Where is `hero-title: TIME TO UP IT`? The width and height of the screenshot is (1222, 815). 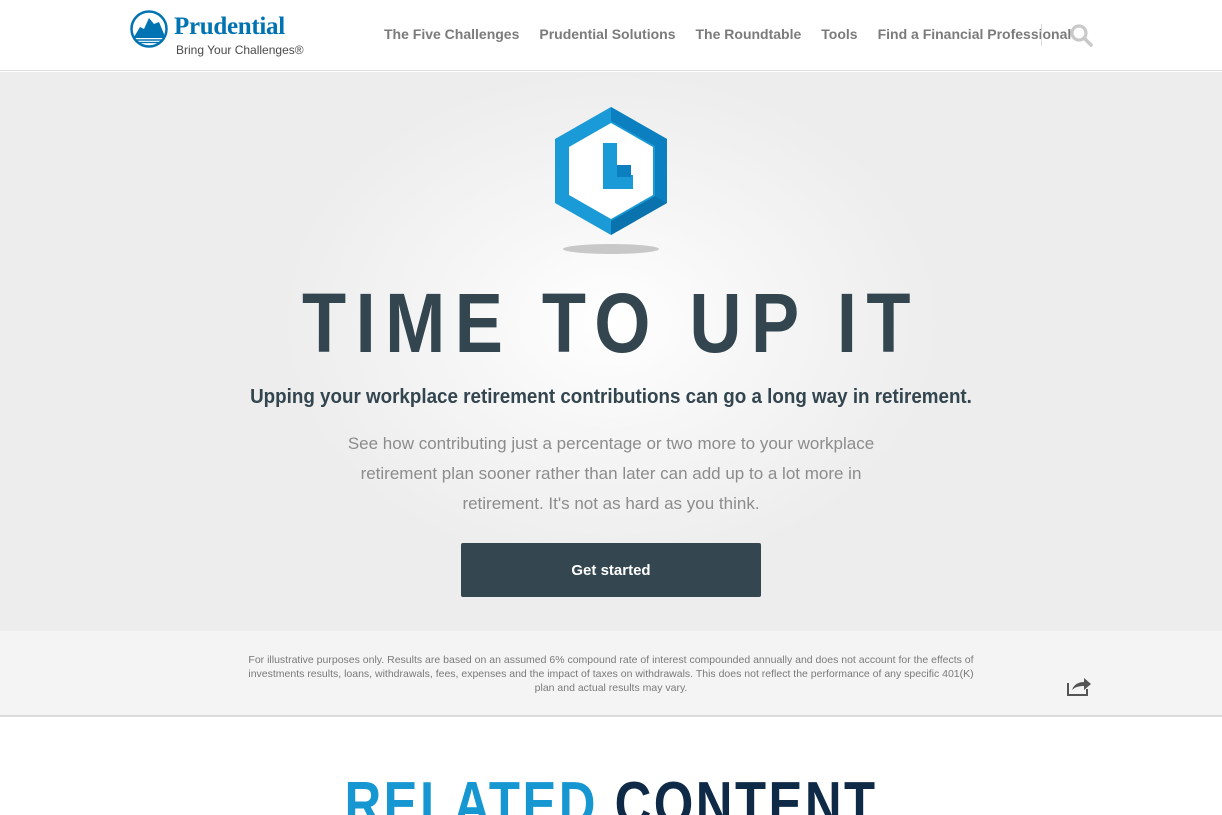
hero-title: TIME TO UP IT is located at coordinates (611, 323).